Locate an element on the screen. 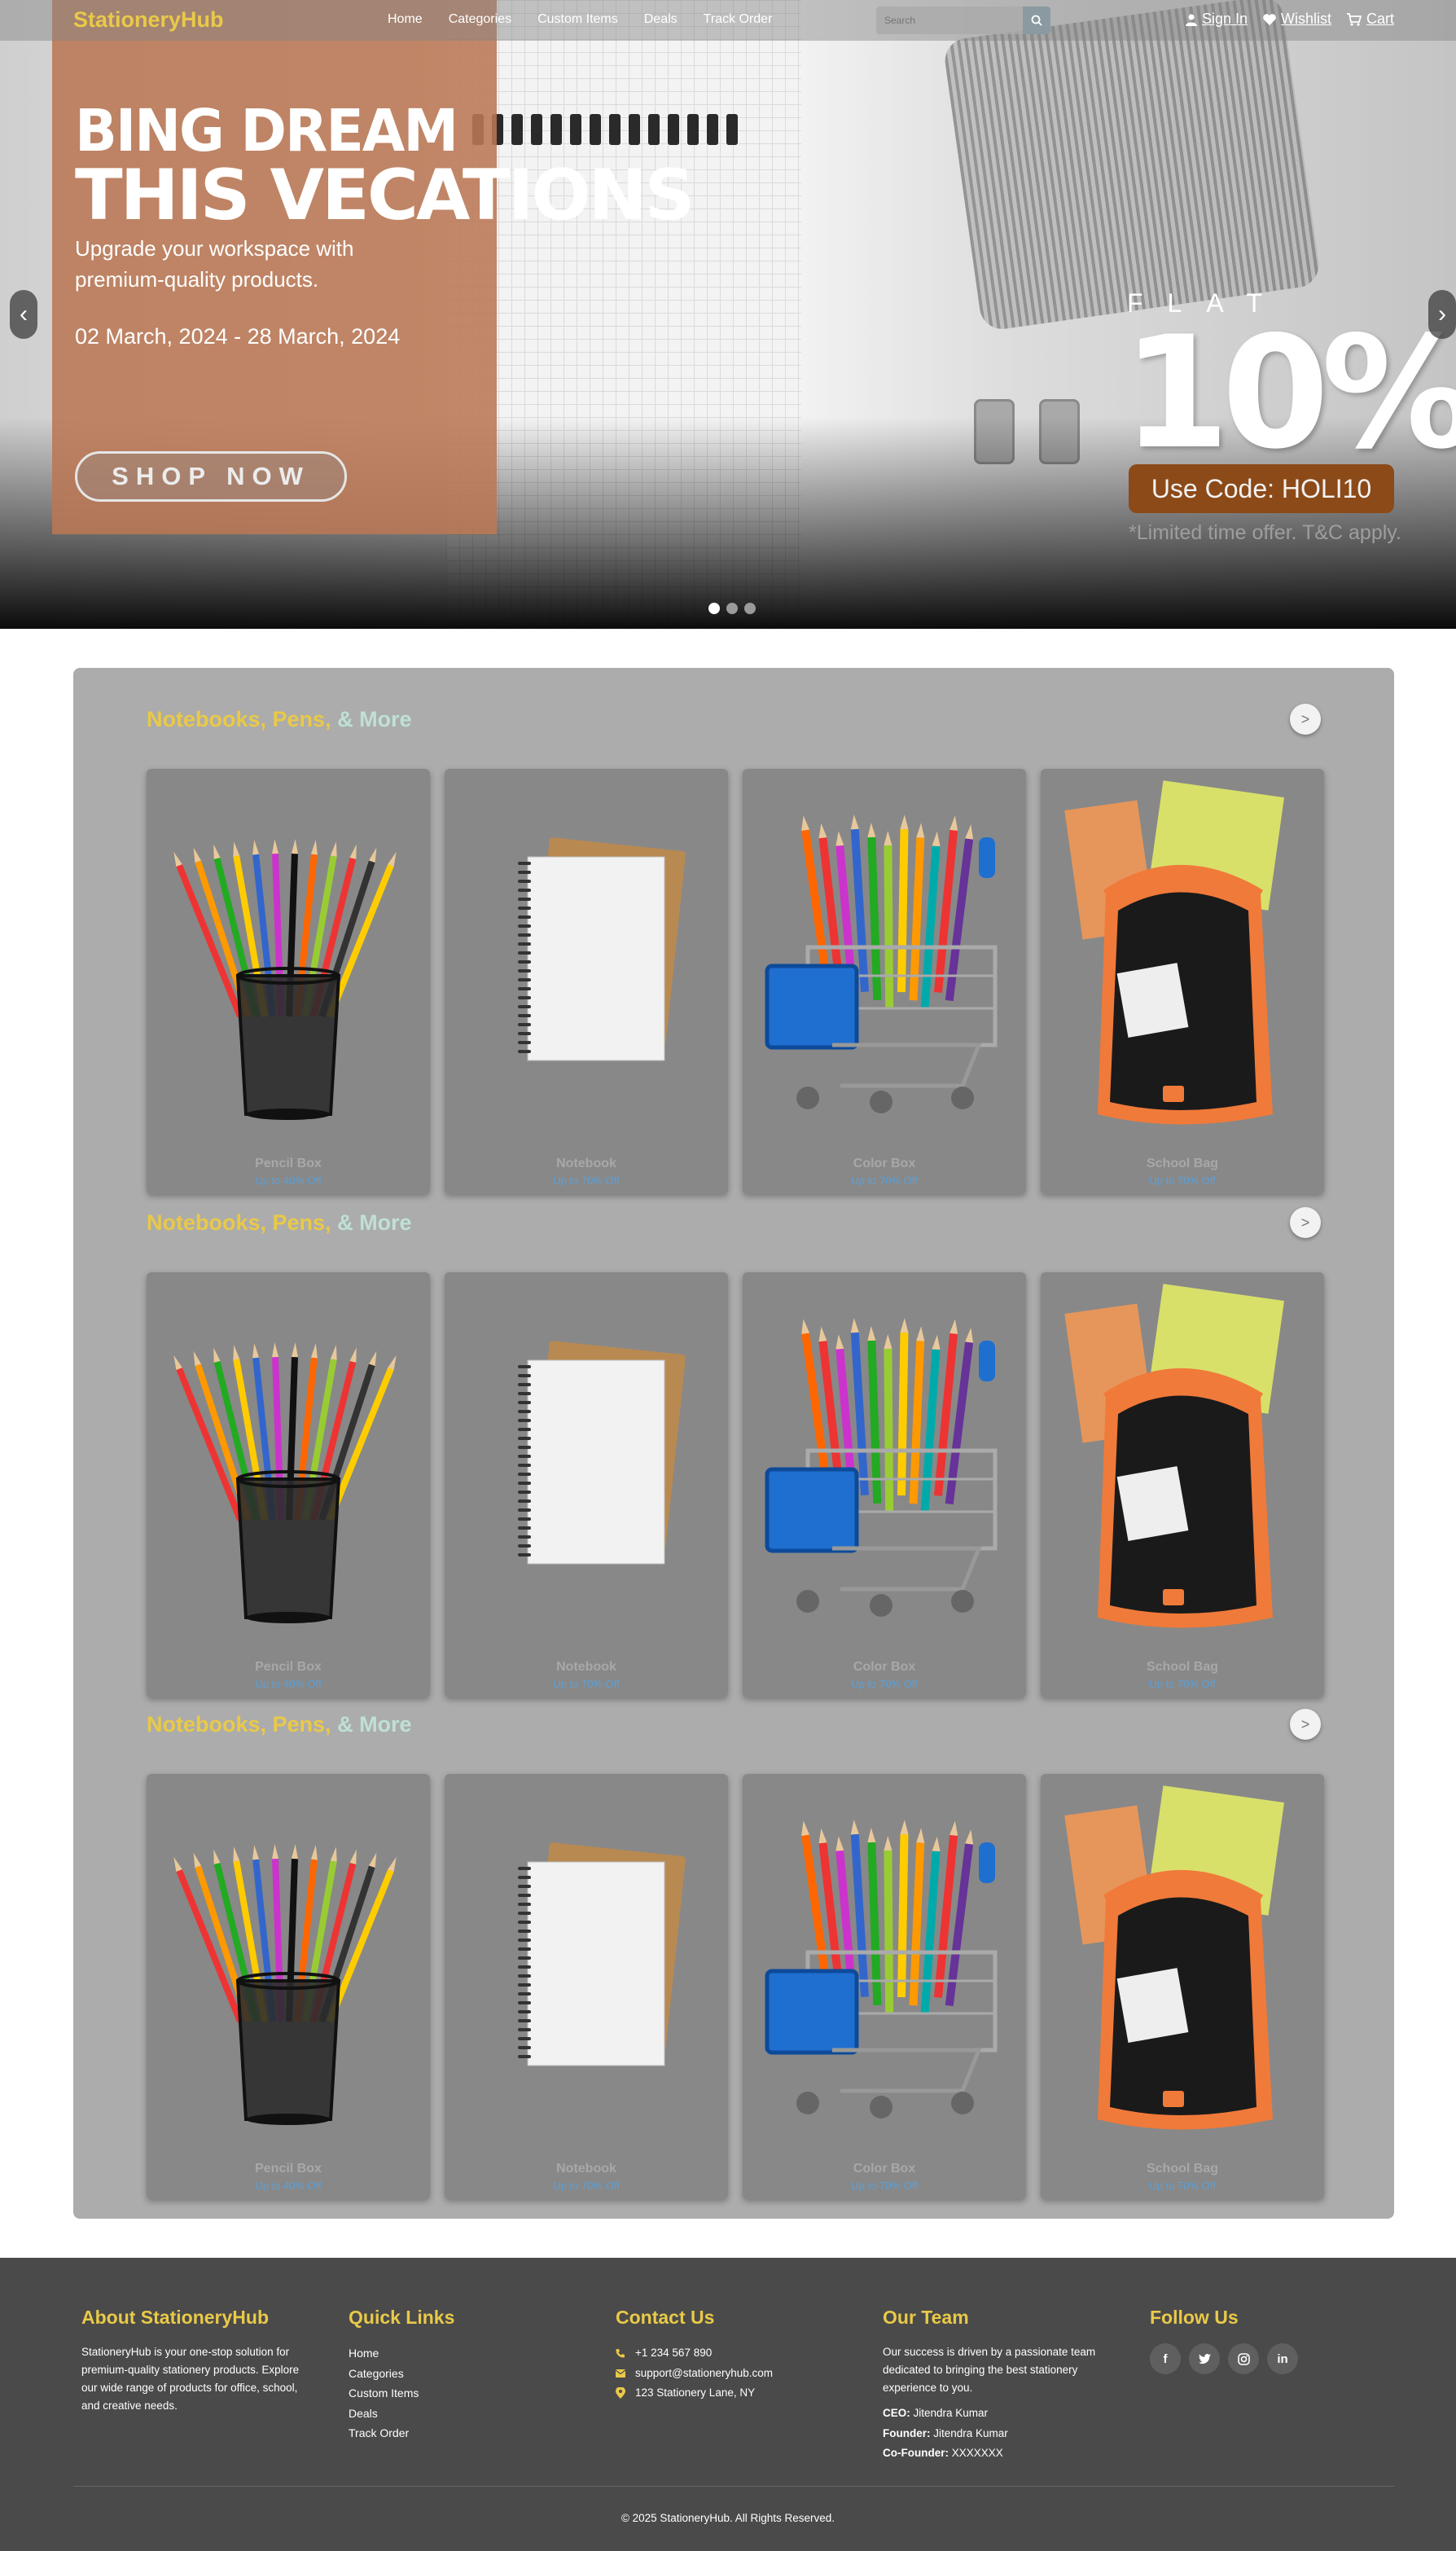 The width and height of the screenshot is (1456, 2551). hero-dates: 02 March, 2024 - 28 March, 2024 is located at coordinates (238, 336).